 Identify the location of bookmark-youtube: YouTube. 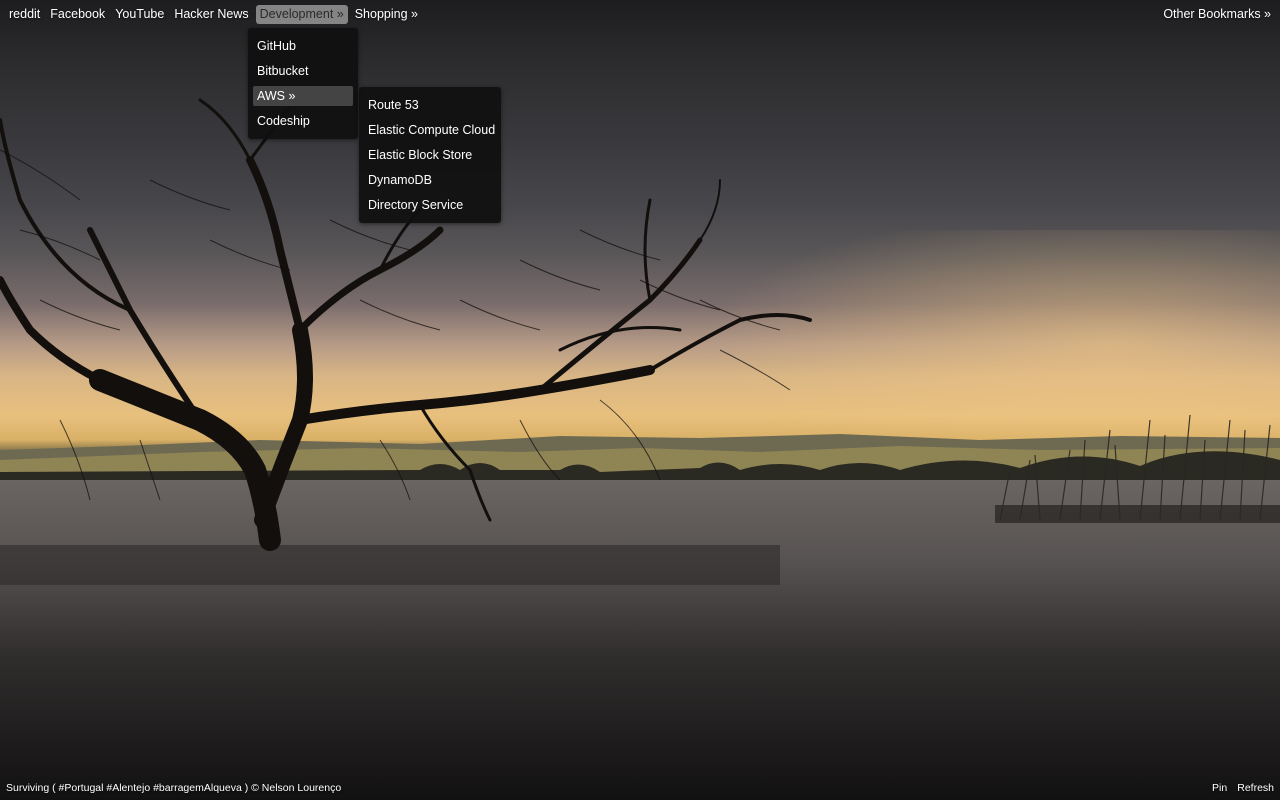
(139, 14).